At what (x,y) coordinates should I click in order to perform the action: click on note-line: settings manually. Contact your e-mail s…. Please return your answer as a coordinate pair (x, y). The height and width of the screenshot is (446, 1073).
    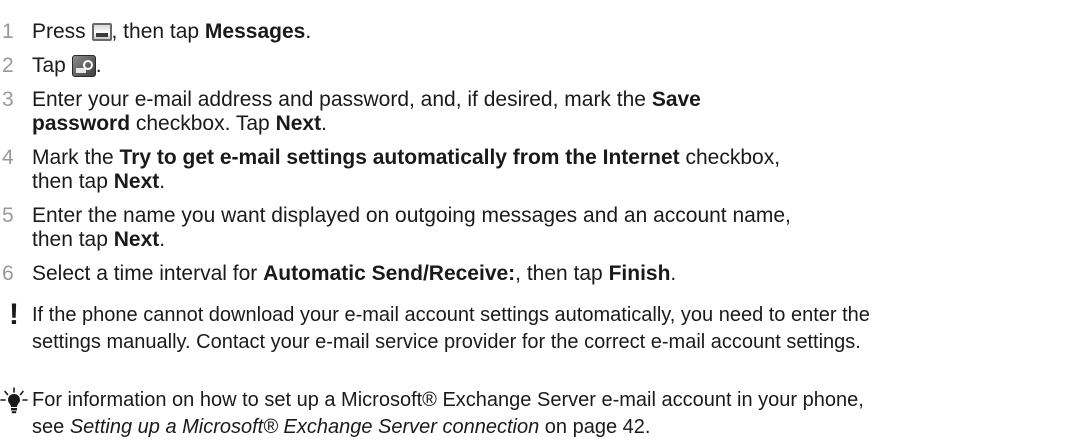
    Looking at the image, I should click on (446, 342).